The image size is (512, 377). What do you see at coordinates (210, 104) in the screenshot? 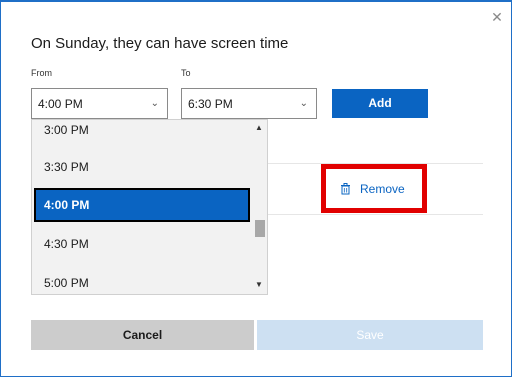
I see `to-select-value: 6:30 PM` at bounding box center [210, 104].